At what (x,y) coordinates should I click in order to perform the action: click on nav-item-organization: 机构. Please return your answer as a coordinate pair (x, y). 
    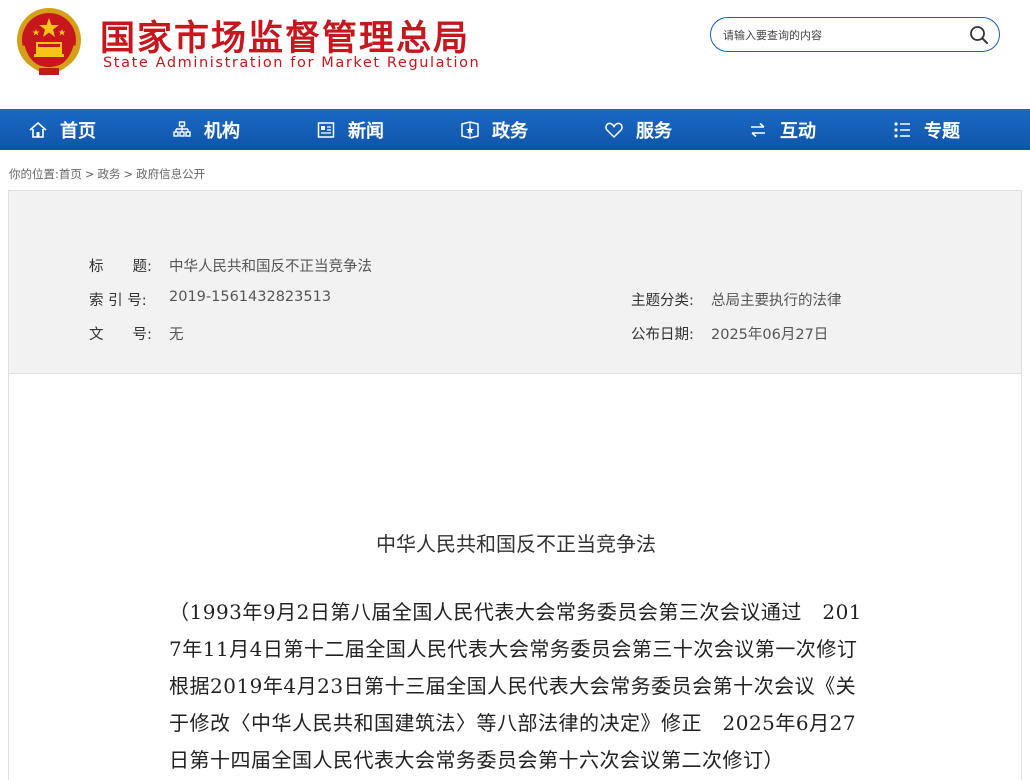
    Looking at the image, I should click on (206, 129).